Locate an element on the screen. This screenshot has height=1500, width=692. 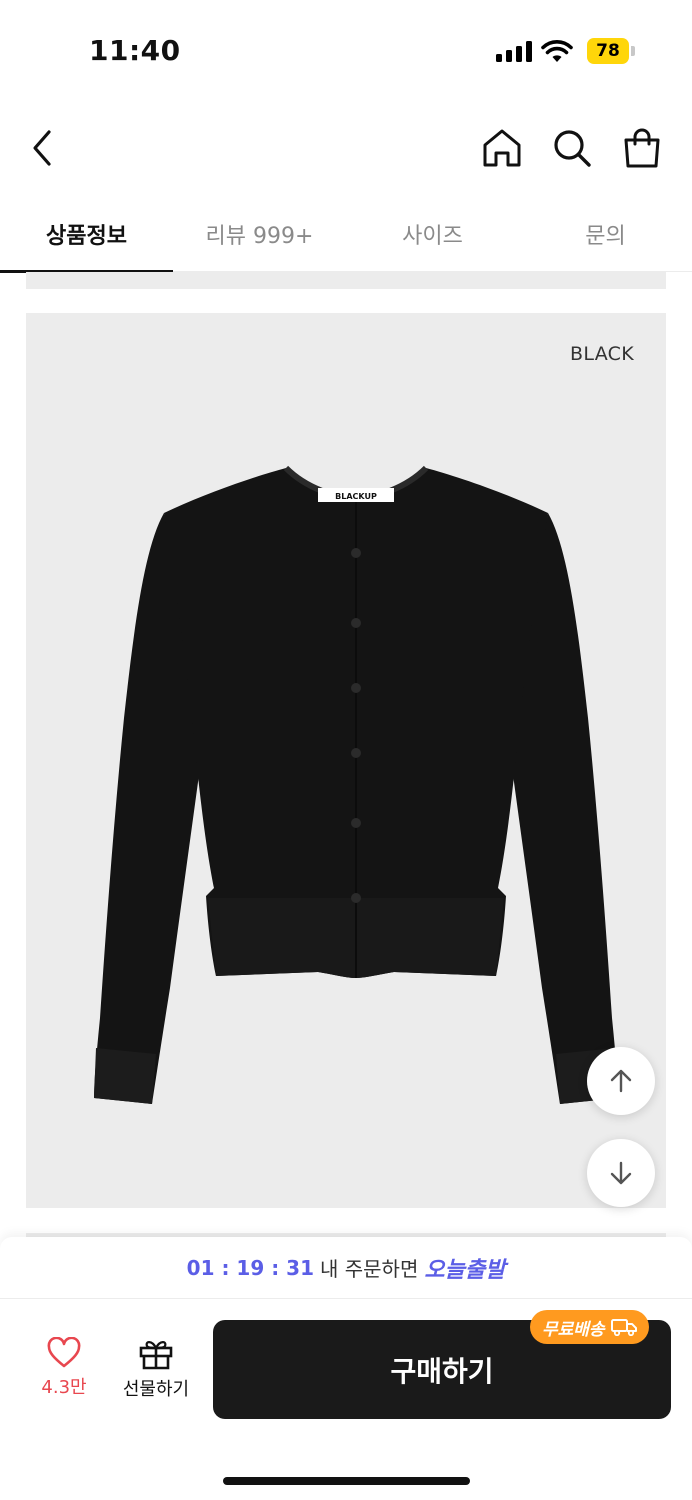
arrow-up-icon is located at coordinates (621, 1081).